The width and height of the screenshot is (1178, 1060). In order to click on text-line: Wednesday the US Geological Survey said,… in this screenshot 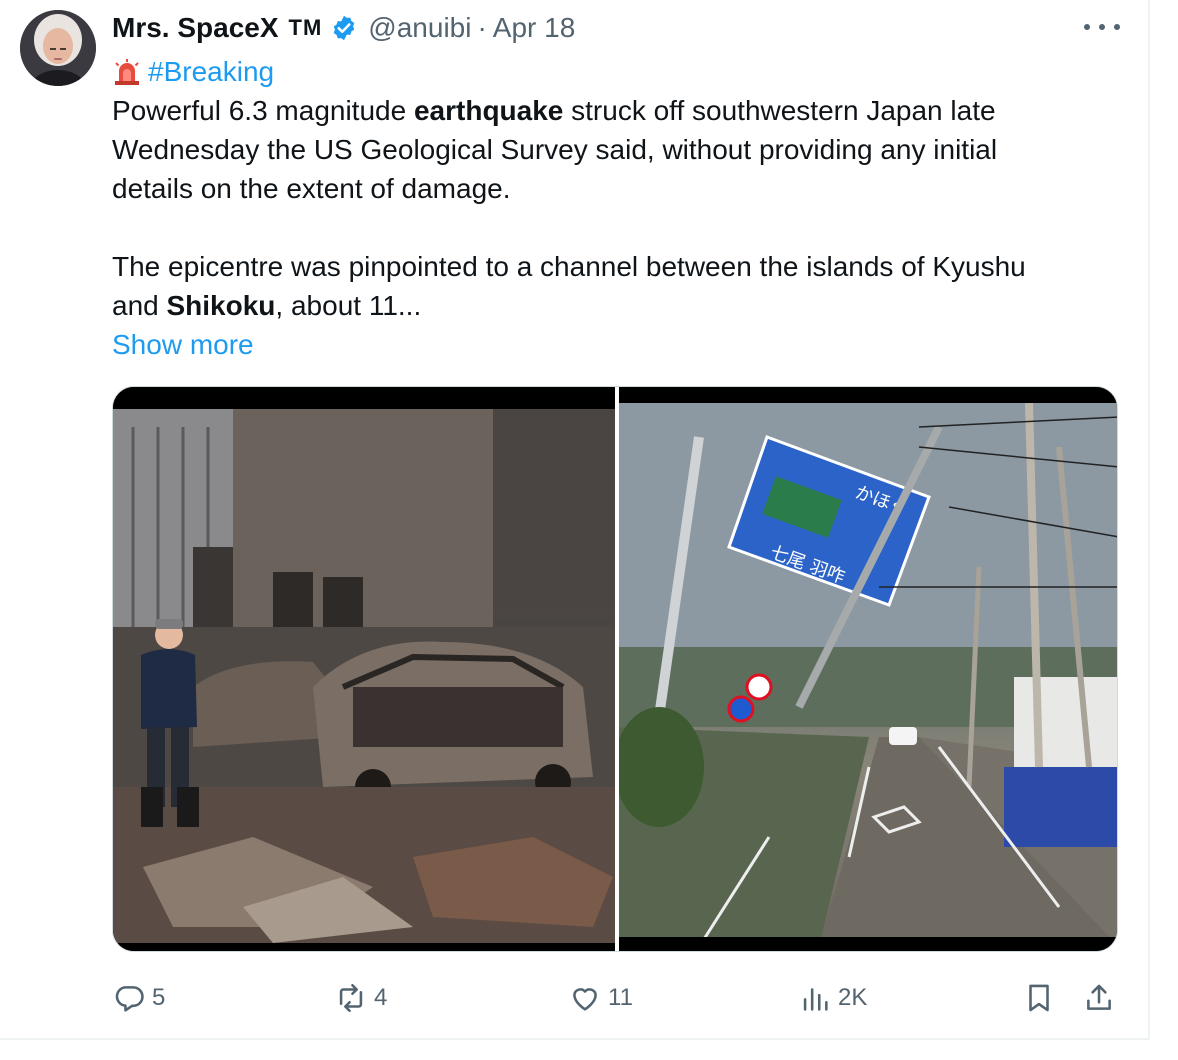, I will do `click(555, 149)`.